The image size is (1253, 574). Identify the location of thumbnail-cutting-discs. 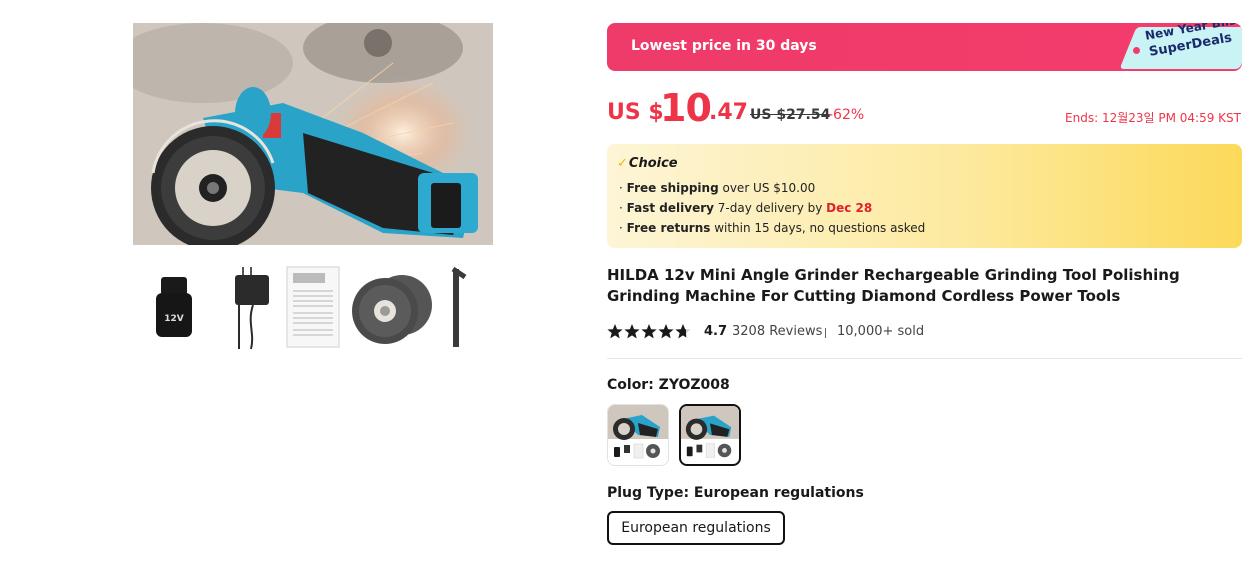
(392, 308).